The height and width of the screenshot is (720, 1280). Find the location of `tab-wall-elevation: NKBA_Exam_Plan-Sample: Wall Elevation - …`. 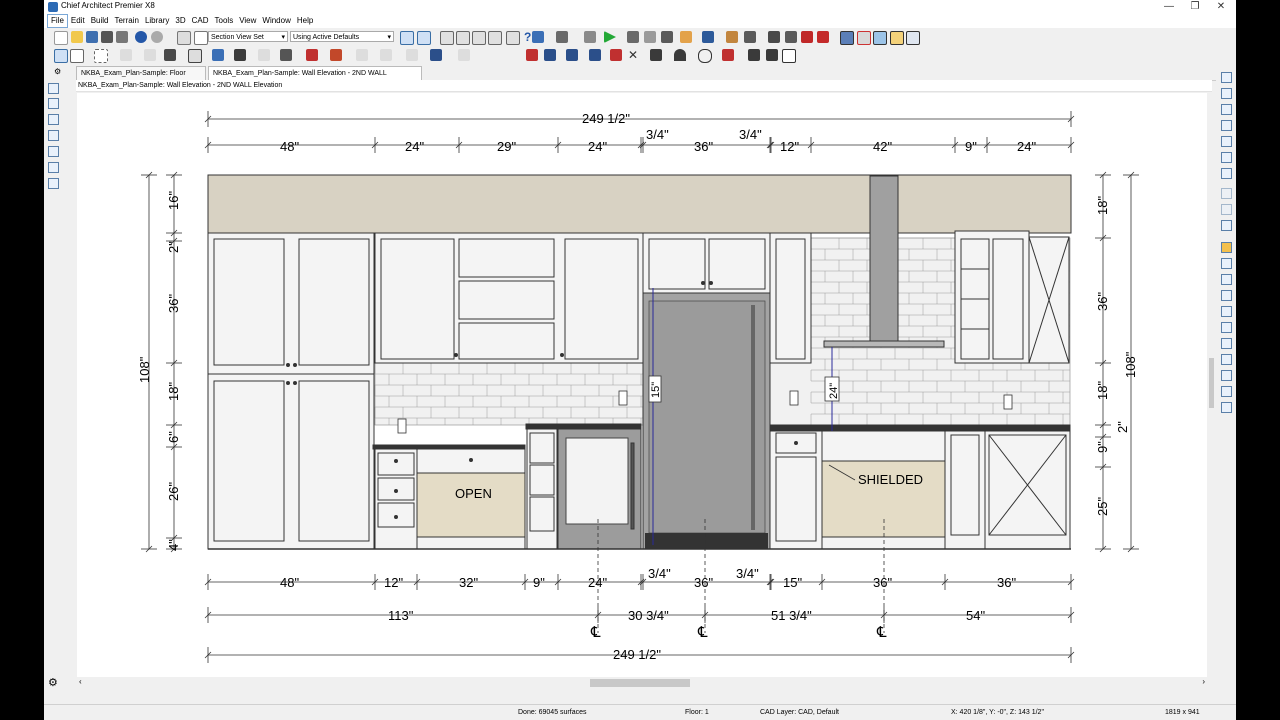

tab-wall-elevation: NKBA_Exam_Plan-Sample: Wall Elevation - … is located at coordinates (315, 78).